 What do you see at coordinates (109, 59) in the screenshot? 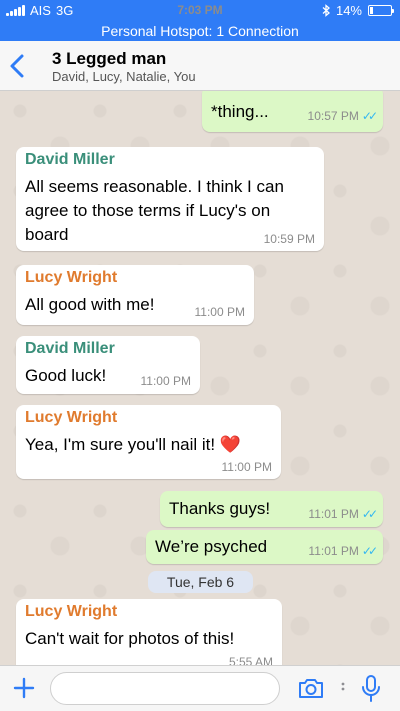
I see `chat-title: 3 Legged man` at bounding box center [109, 59].